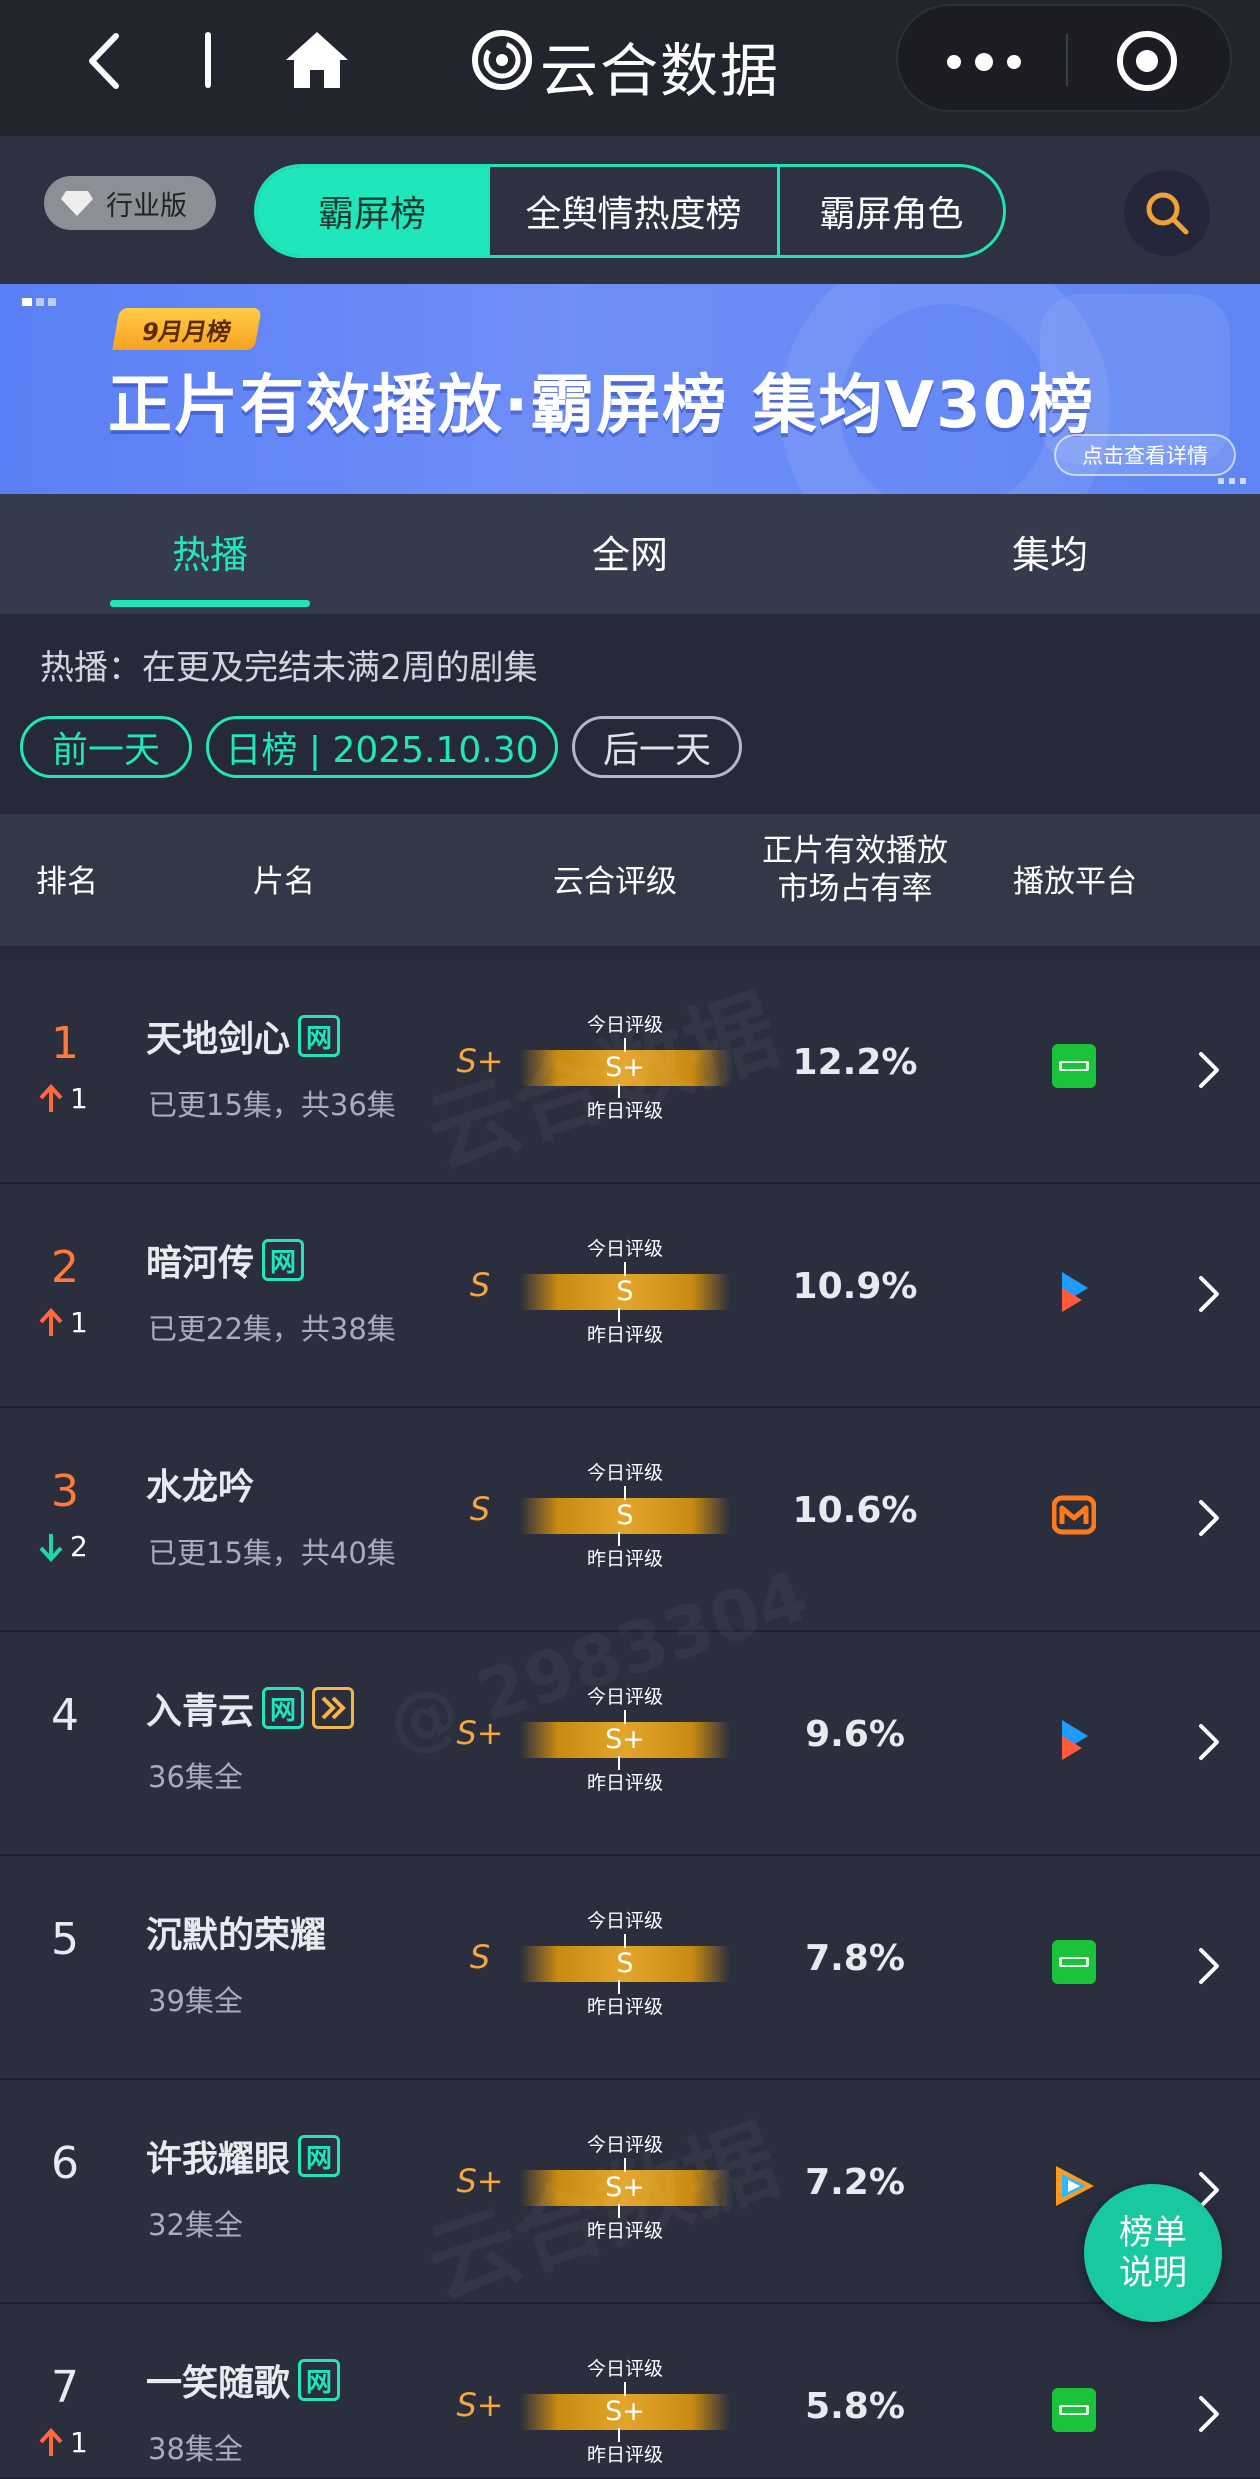 The image size is (1260, 2479). Describe the element at coordinates (284, 882) in the screenshot. I see `header-title: 片名` at that location.